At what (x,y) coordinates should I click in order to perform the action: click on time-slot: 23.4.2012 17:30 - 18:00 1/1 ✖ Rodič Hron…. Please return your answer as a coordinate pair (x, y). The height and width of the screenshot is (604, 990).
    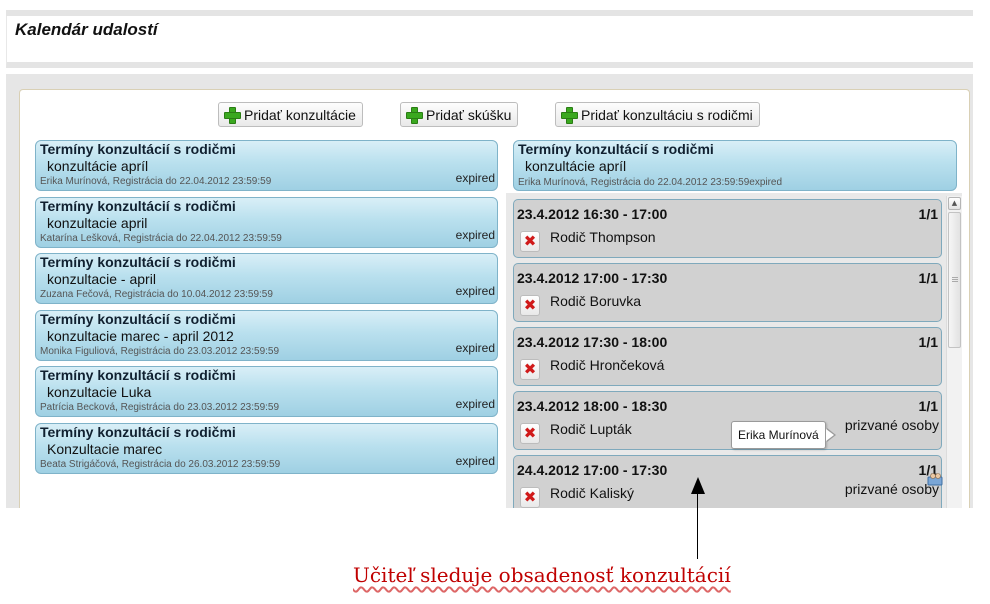
    Looking at the image, I should click on (727, 356).